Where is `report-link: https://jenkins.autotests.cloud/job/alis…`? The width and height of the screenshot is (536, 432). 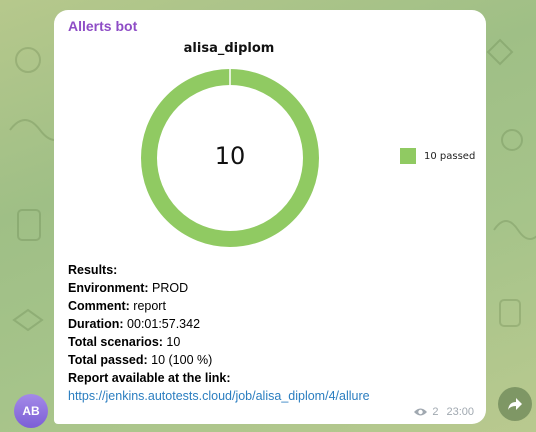
report-link: https://jenkins.autotests.cloud/job/alis… is located at coordinates (219, 396).